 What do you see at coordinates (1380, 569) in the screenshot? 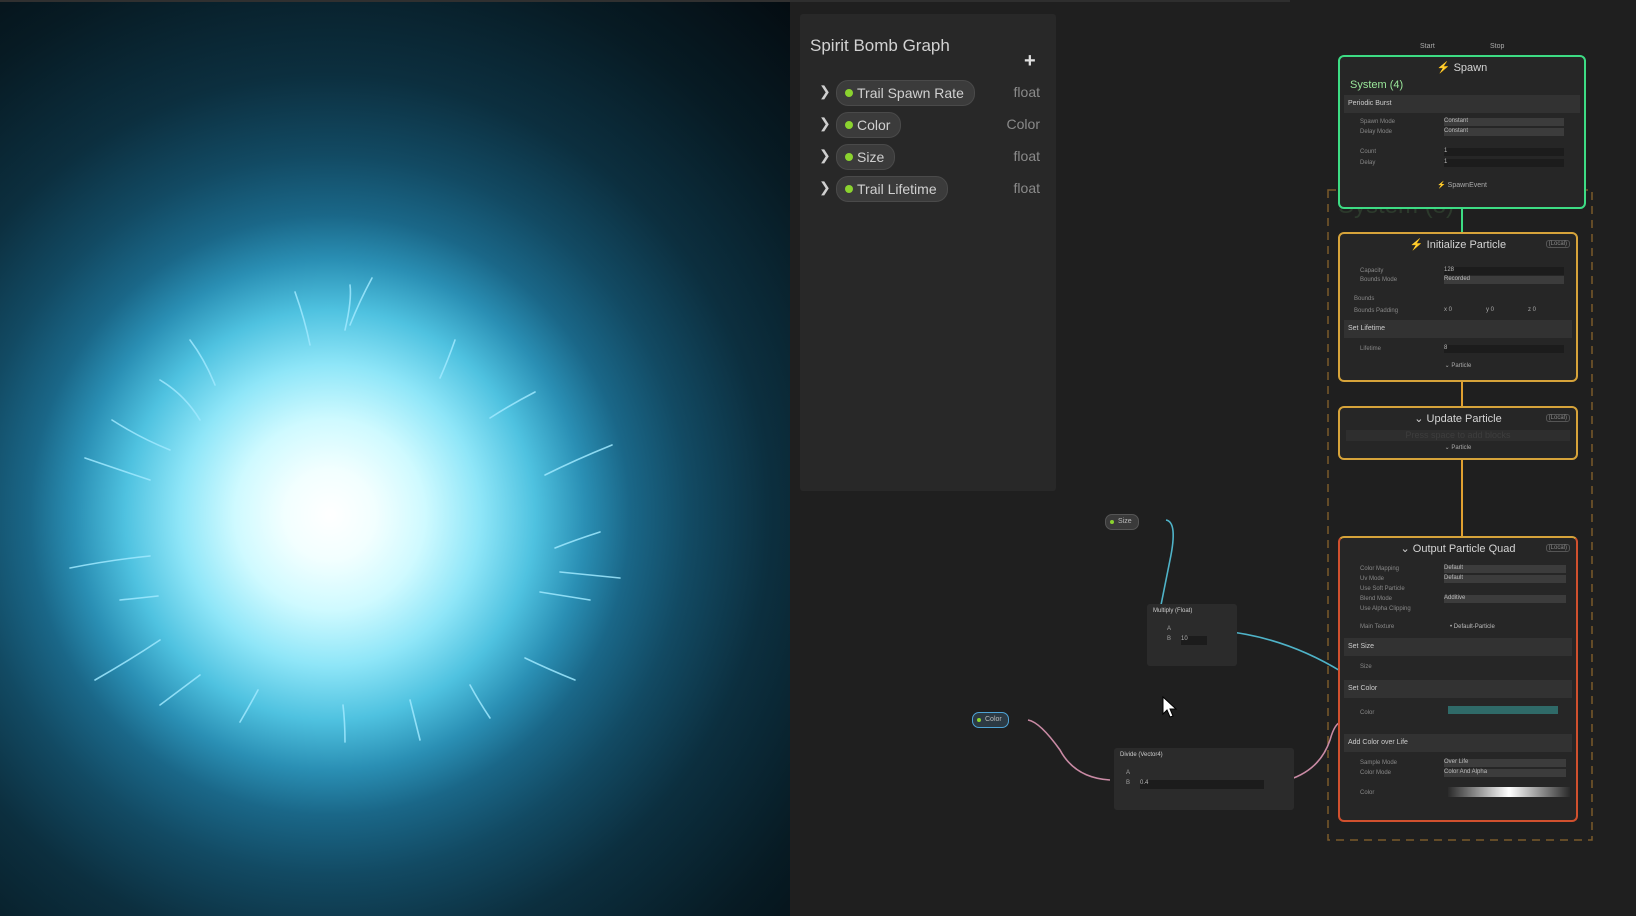
I see `color-mapping-label: Color Mapping` at bounding box center [1380, 569].